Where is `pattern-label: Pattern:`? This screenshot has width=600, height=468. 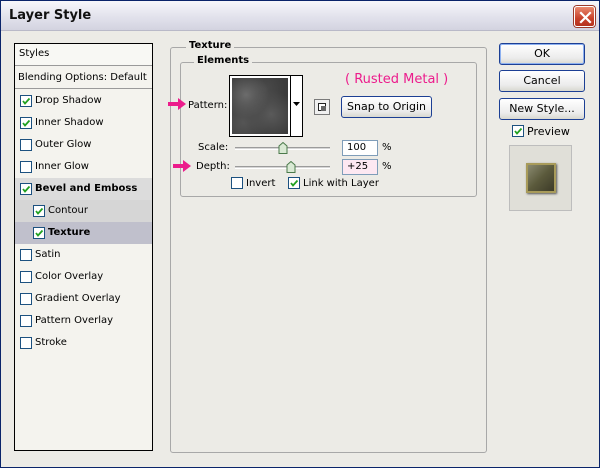
pattern-label: Pattern: is located at coordinates (208, 105).